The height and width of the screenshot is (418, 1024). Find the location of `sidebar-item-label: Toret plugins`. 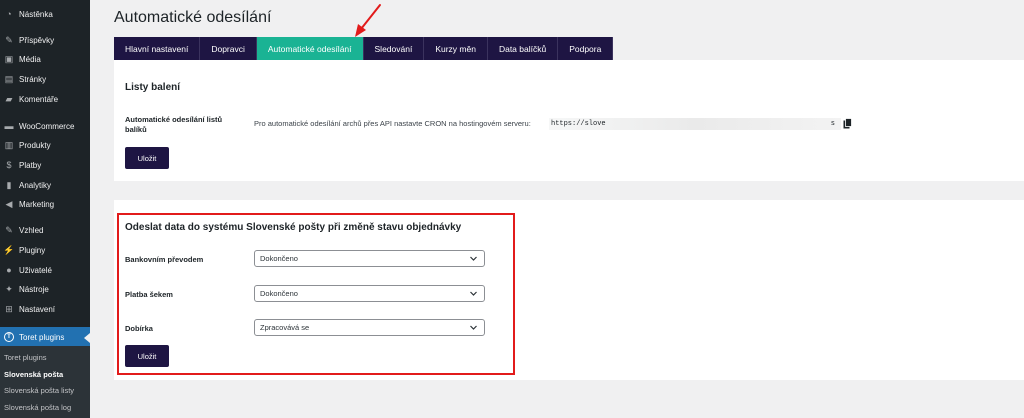

sidebar-item-label: Toret plugins is located at coordinates (42, 337).